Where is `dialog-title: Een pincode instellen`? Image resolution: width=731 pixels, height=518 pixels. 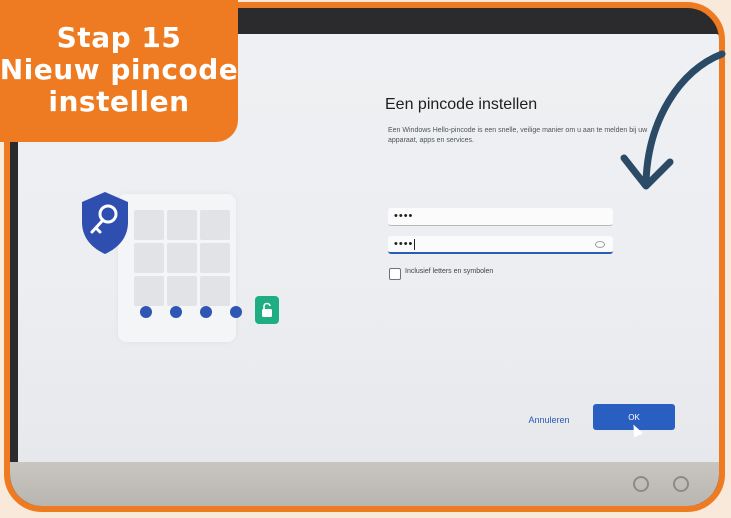
dialog-title: Een pincode instellen is located at coordinates (461, 104).